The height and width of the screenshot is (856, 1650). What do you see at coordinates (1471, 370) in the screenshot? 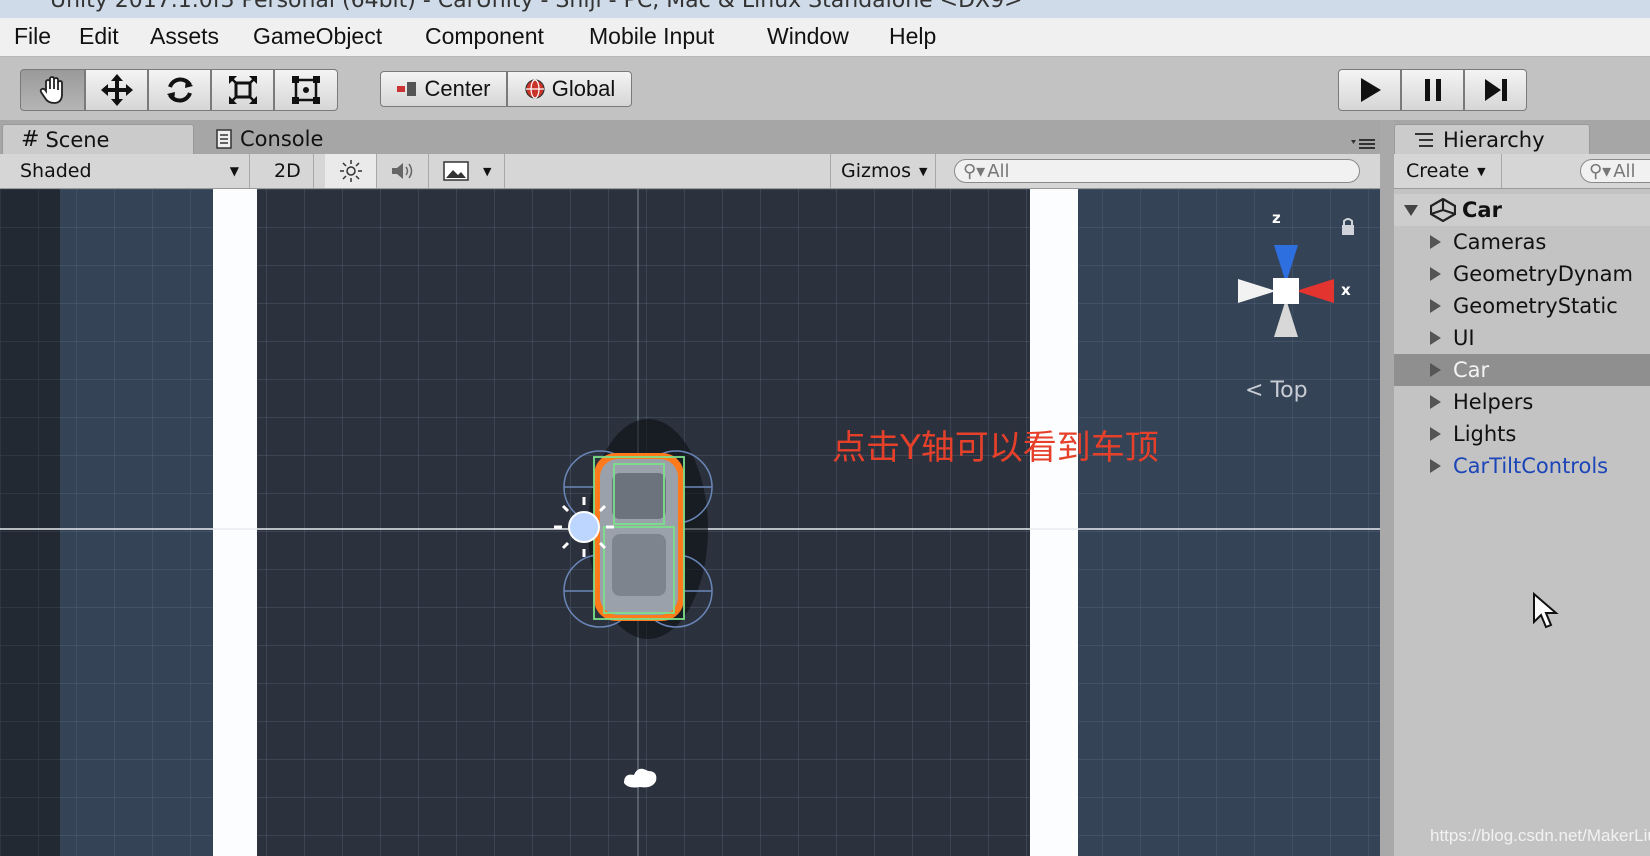
I see `hierarchy-item-label: Car` at bounding box center [1471, 370].